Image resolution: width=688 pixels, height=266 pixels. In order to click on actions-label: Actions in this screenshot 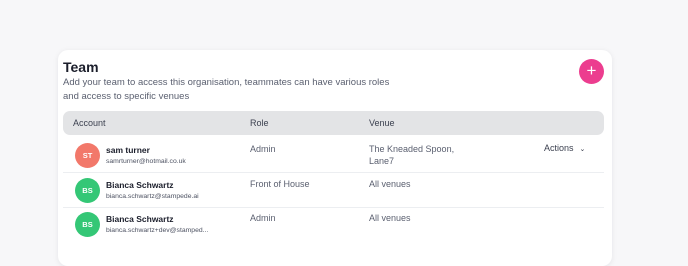, I will do `click(559, 148)`.